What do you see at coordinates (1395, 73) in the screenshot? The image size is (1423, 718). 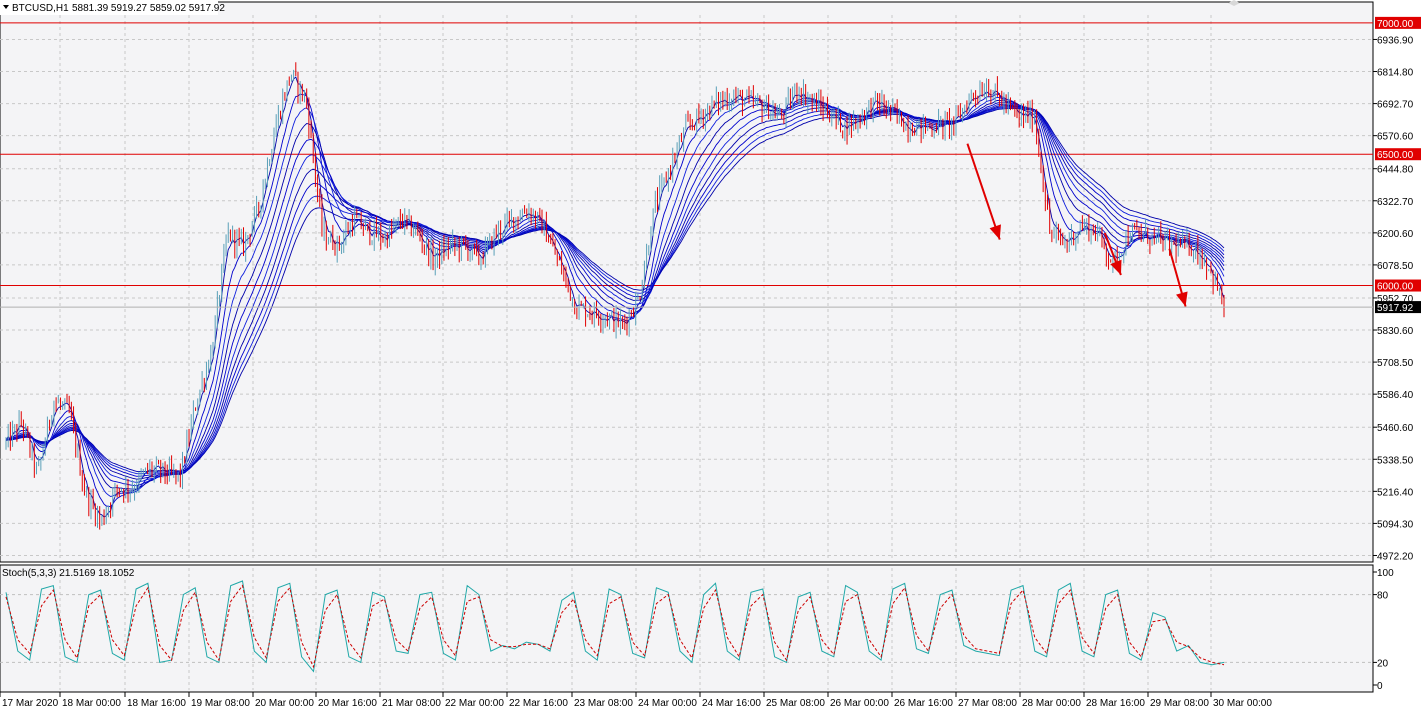 I see `price-tick-label: 6814.80` at bounding box center [1395, 73].